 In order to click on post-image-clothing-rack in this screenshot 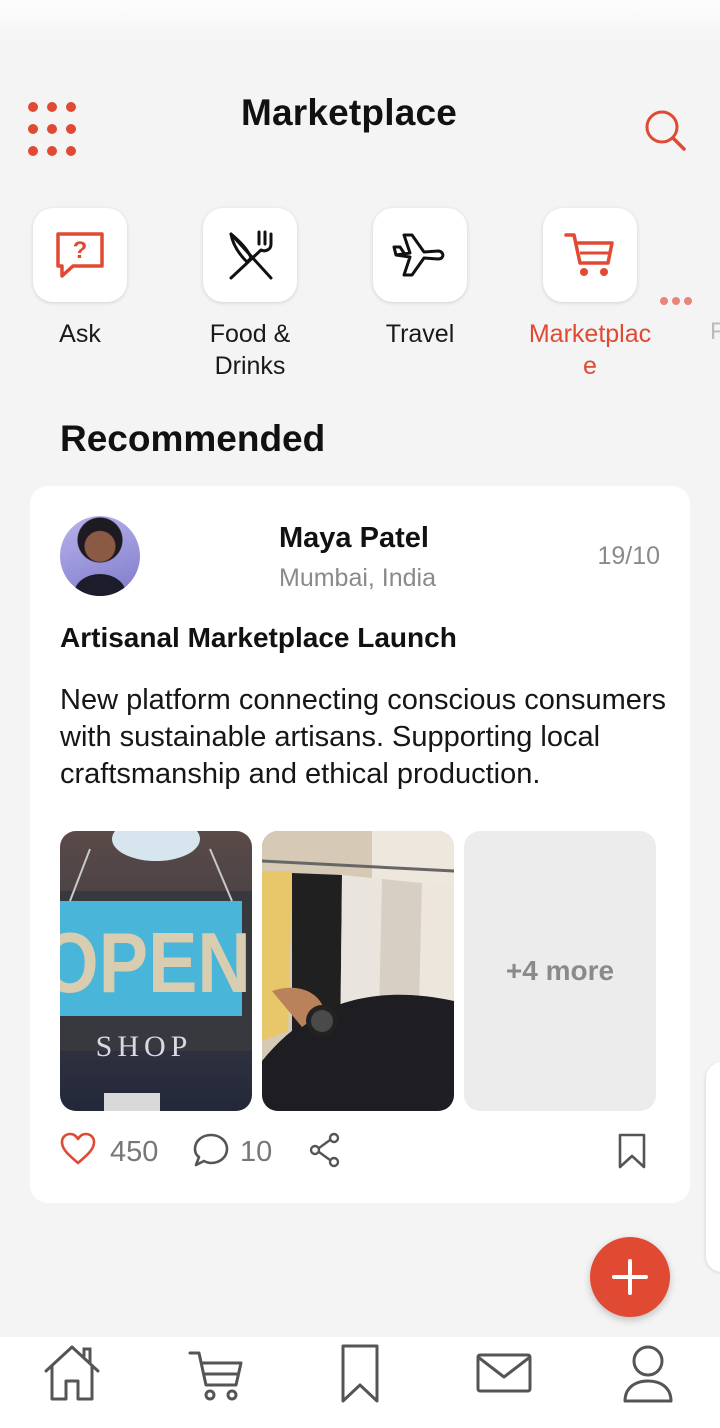, I will do `click(358, 971)`.